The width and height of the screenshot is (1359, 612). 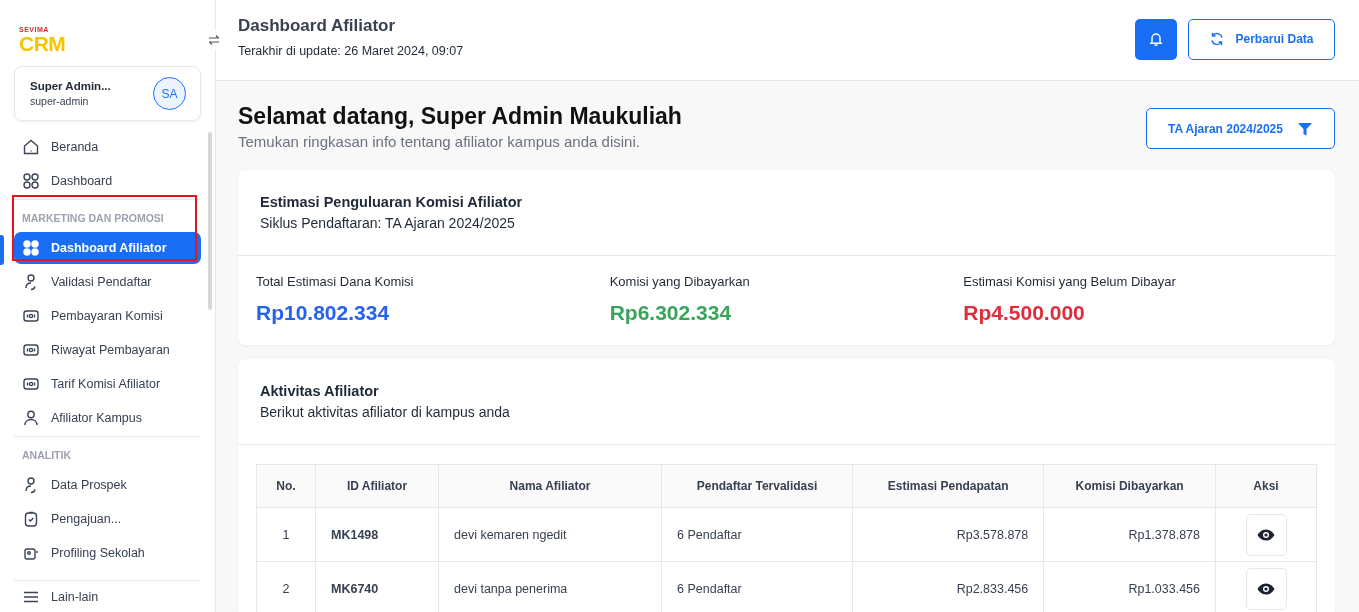 I want to click on sidebar-item: Data Prospek, so click(x=107, y=485).